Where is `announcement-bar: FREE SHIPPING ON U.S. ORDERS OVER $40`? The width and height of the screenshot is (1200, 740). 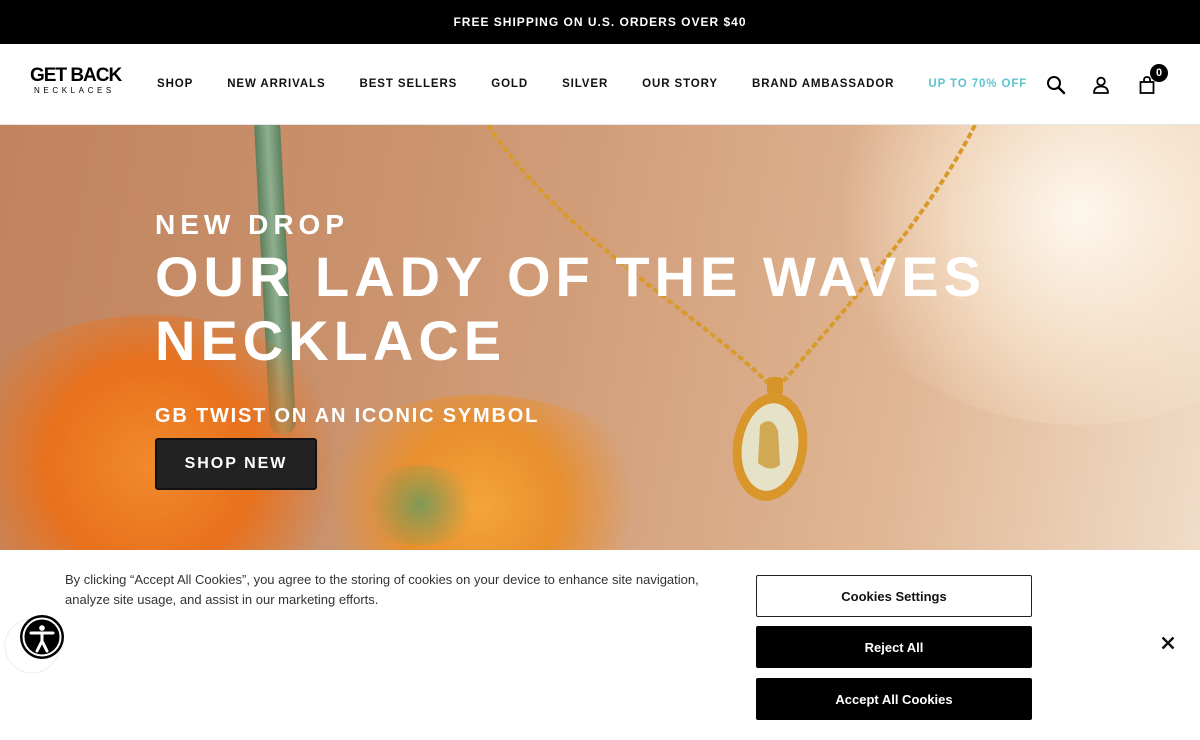
announcement-bar: FREE SHIPPING ON U.S. ORDERS OVER $40 is located at coordinates (600, 22).